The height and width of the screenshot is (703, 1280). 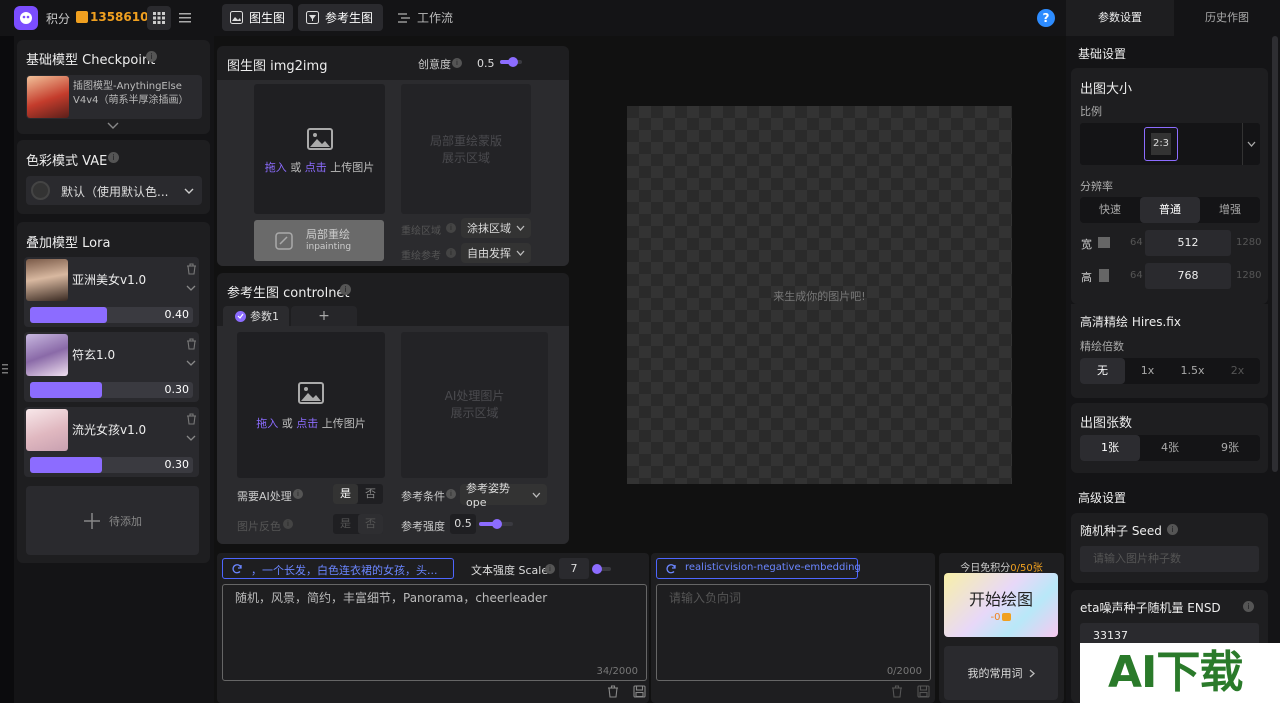 What do you see at coordinates (1102, 371) in the screenshot?
I see `hires-option-none: 无` at bounding box center [1102, 371].